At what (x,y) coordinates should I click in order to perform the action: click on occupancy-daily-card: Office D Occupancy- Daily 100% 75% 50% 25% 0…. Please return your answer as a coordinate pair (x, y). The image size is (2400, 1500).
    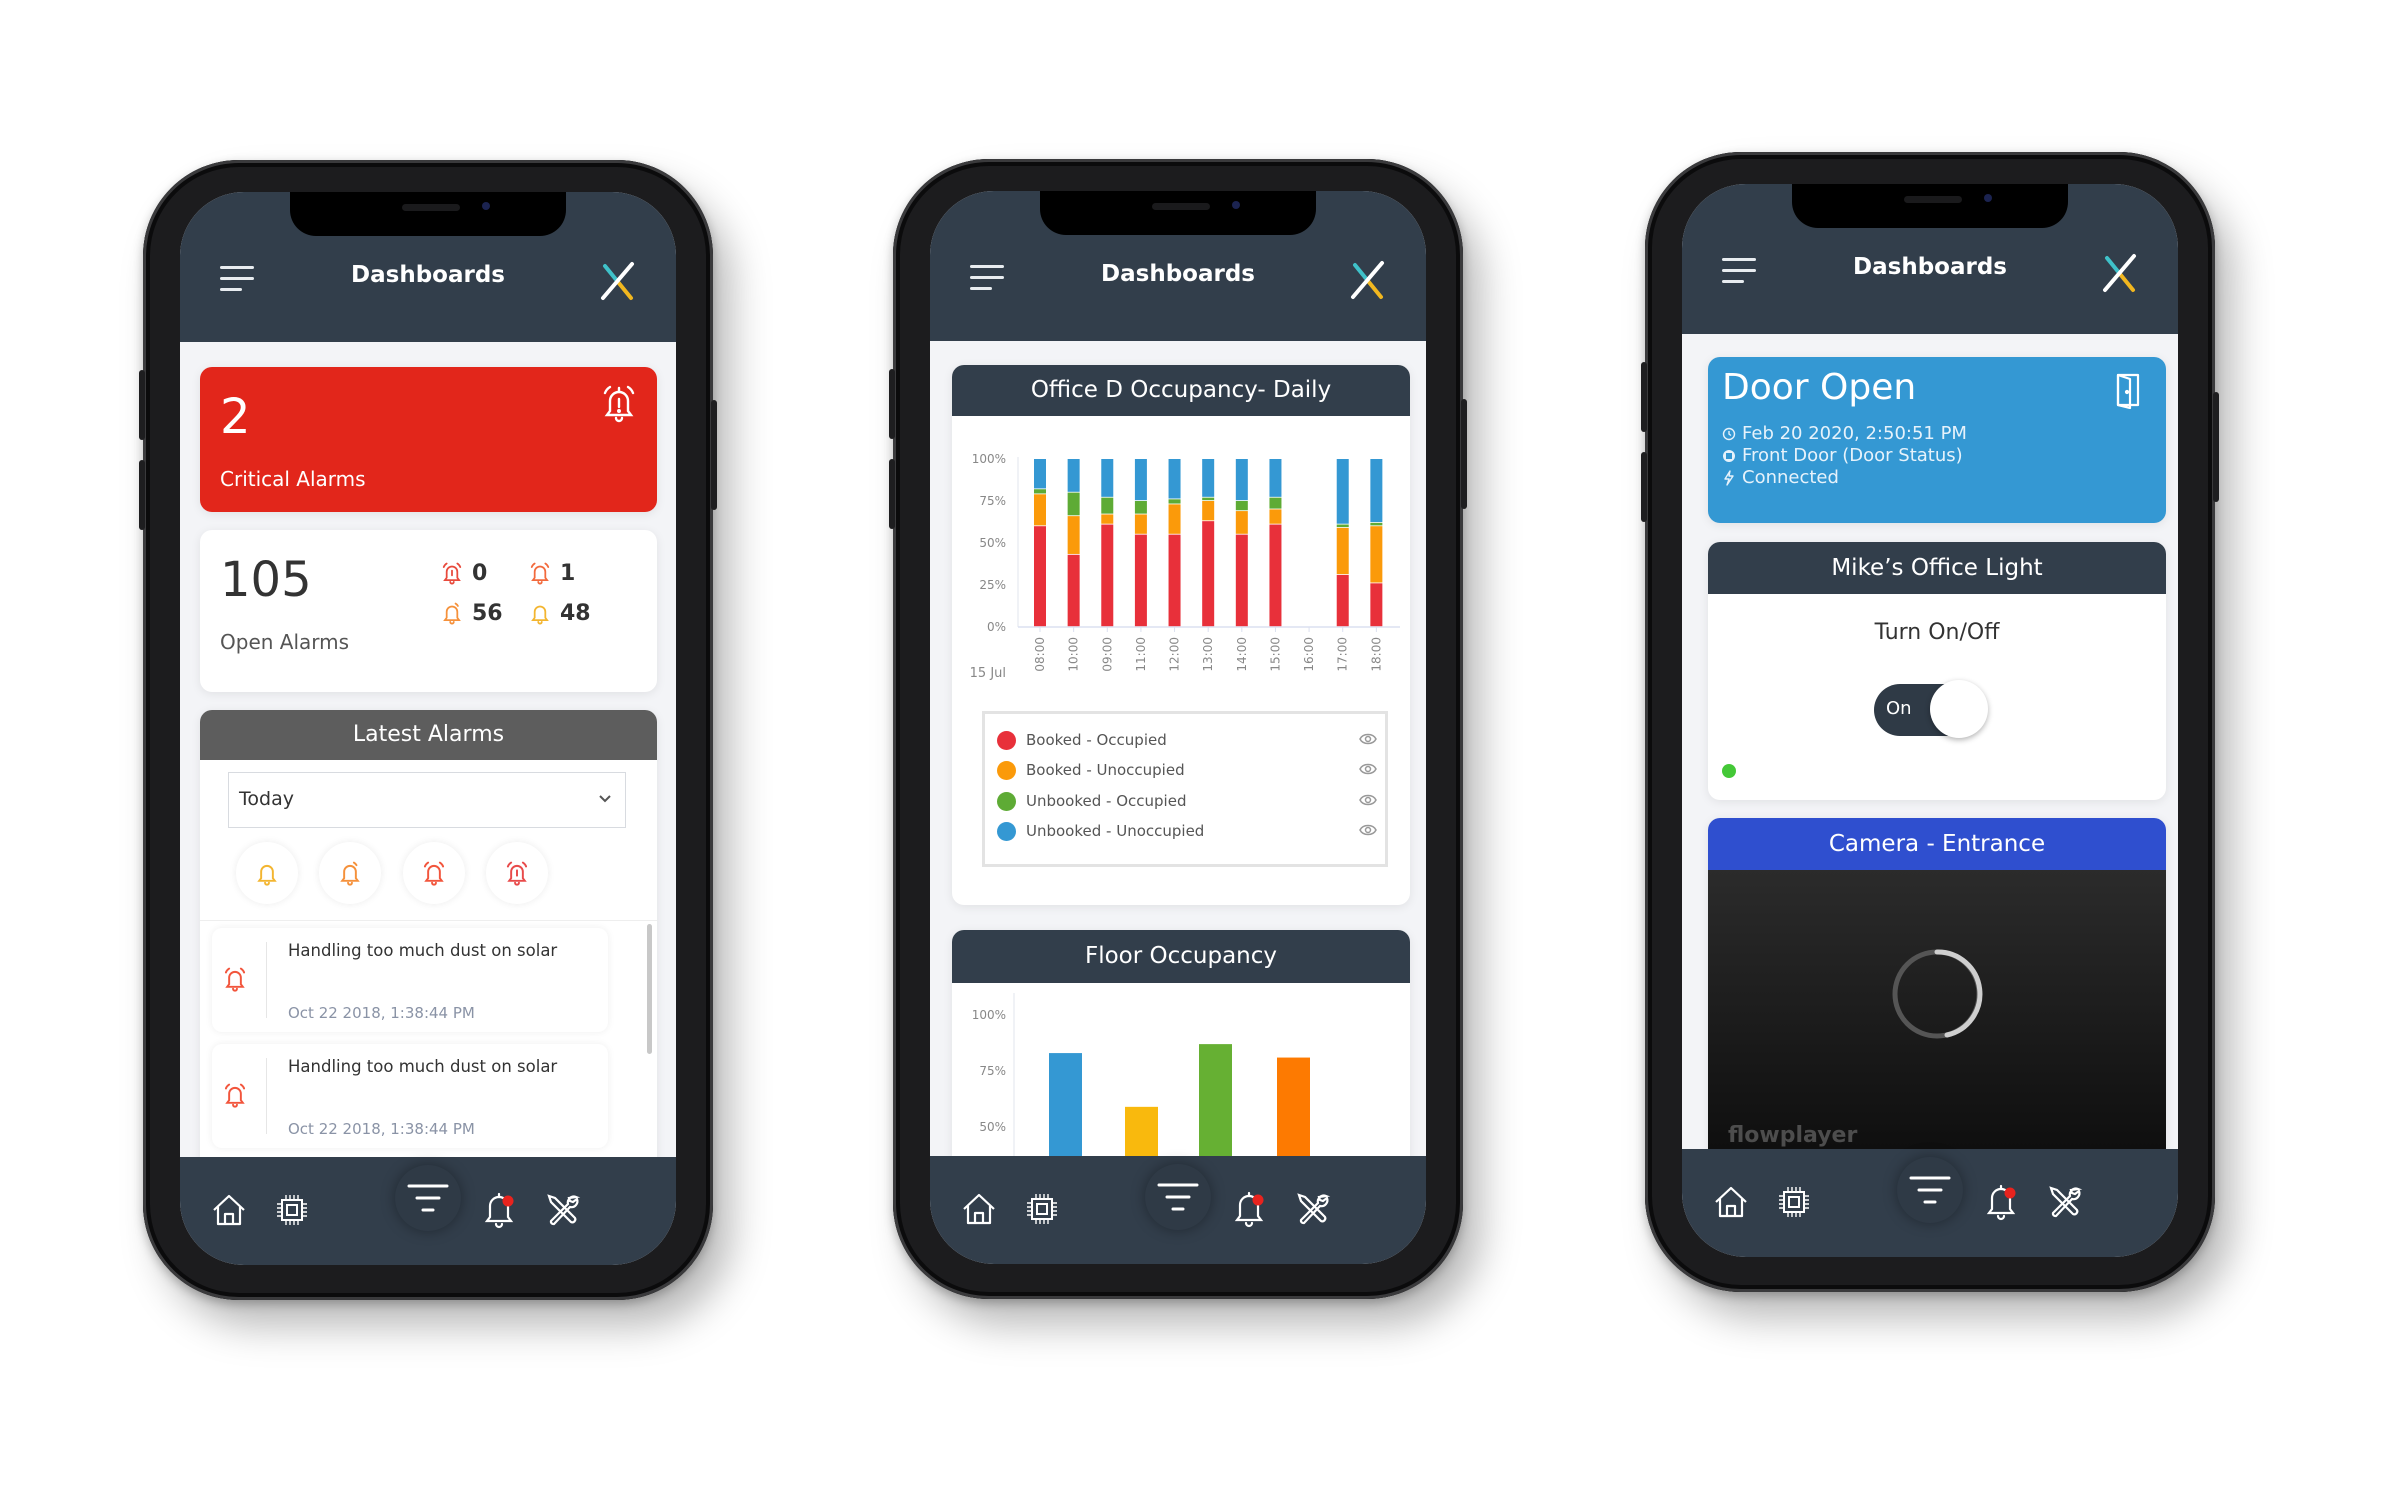
    Looking at the image, I should click on (1181, 635).